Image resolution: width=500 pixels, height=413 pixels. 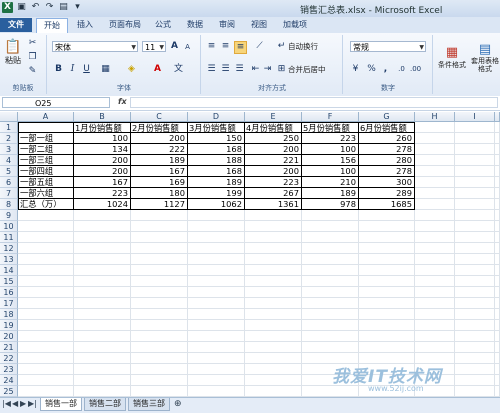 I want to click on table-cell: 一部五组, so click(x=46, y=182).